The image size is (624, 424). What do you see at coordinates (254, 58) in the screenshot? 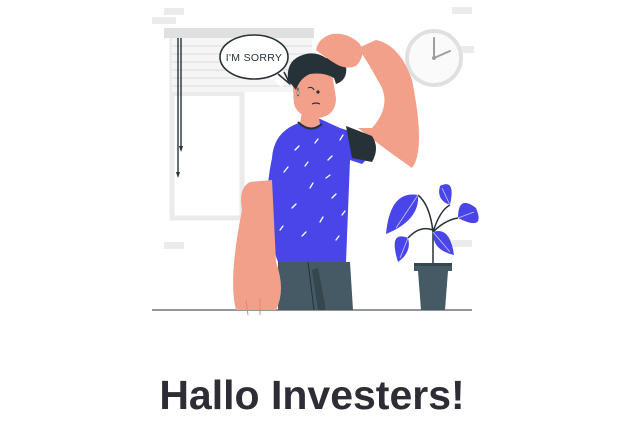
I see `speech-bubble-text: I'M SORRY` at bounding box center [254, 58].